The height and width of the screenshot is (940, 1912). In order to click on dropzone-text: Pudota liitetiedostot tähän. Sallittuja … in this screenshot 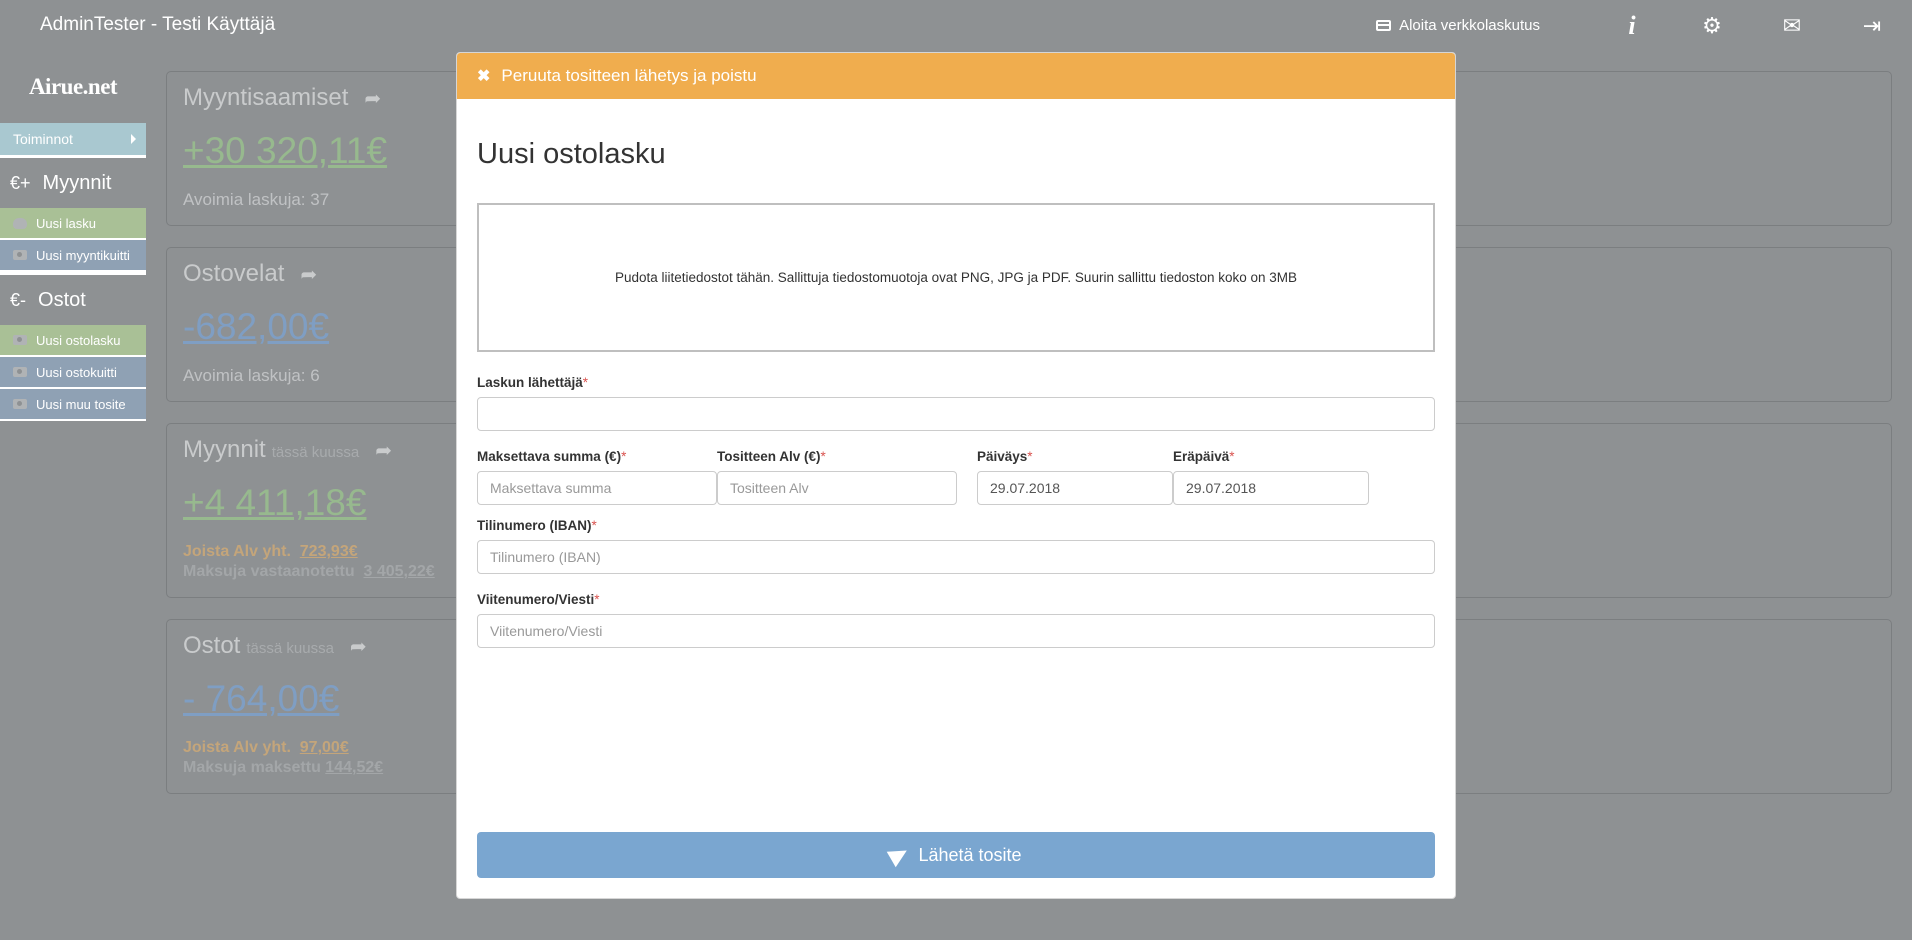, I will do `click(956, 277)`.